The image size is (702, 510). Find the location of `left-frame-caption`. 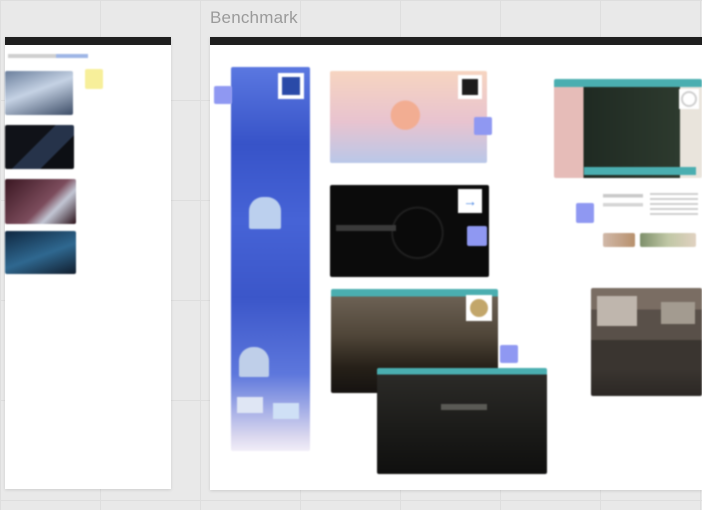

left-frame-caption is located at coordinates (48, 56).